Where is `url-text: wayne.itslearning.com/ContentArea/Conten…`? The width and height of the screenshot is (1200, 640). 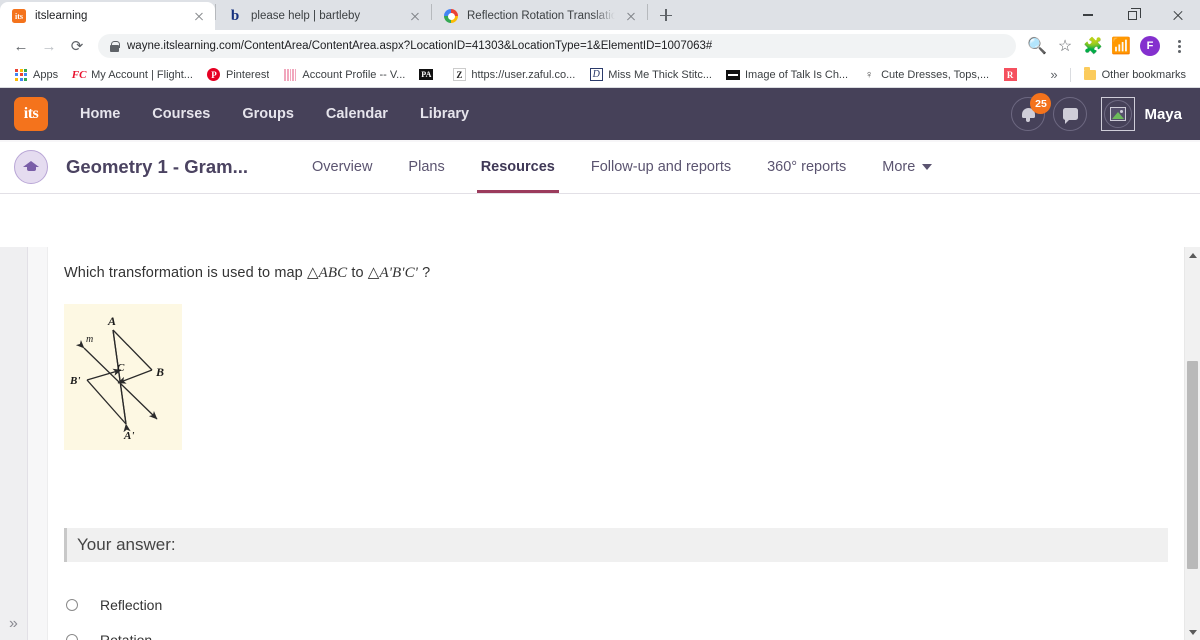
url-text: wayne.itslearning.com/ContentArea/Conten… is located at coordinates (420, 46).